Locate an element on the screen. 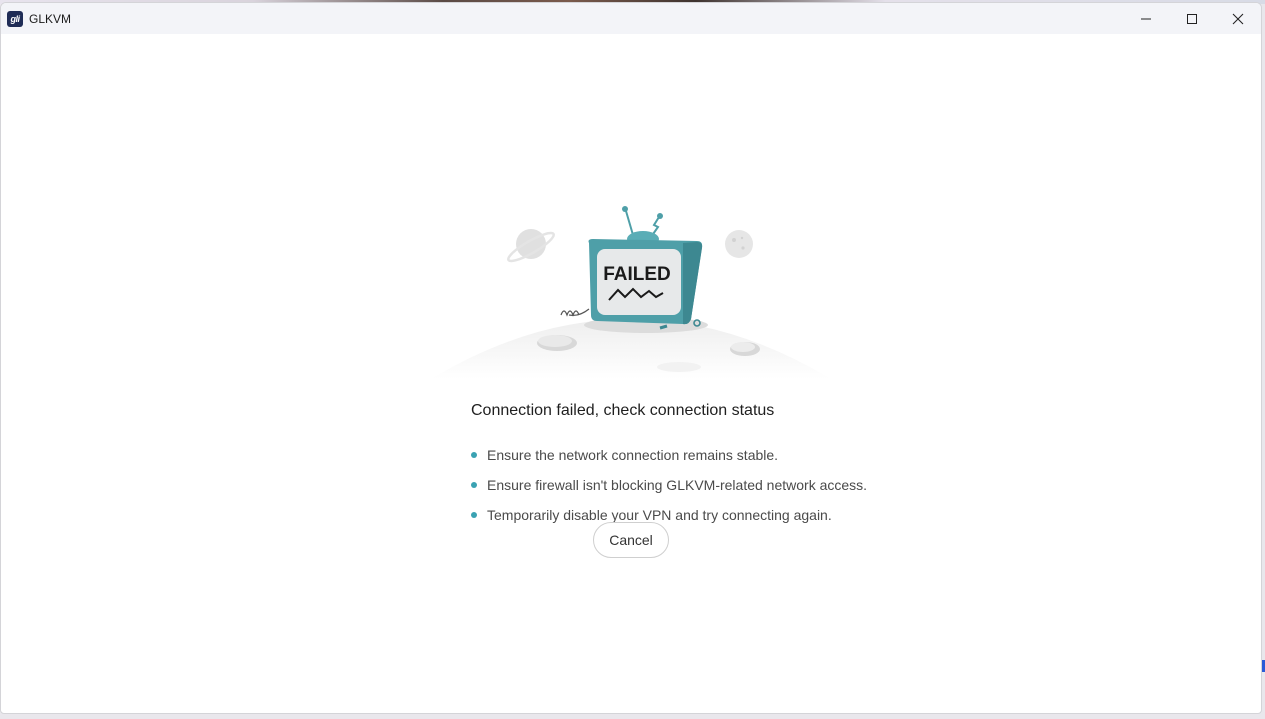 The width and height of the screenshot is (1265, 719). minimize-icon is located at coordinates (1146, 18).